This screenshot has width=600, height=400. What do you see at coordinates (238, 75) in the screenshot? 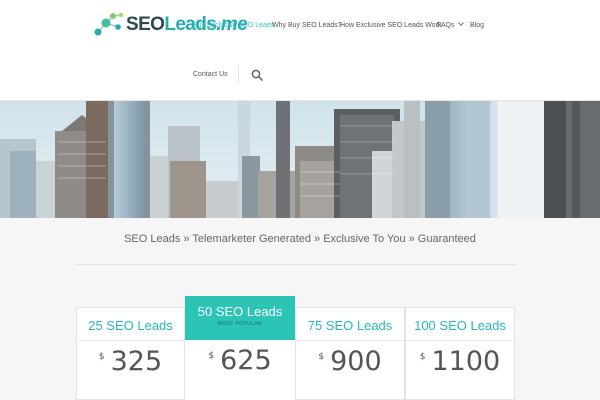
I see `nav-divider` at bounding box center [238, 75].